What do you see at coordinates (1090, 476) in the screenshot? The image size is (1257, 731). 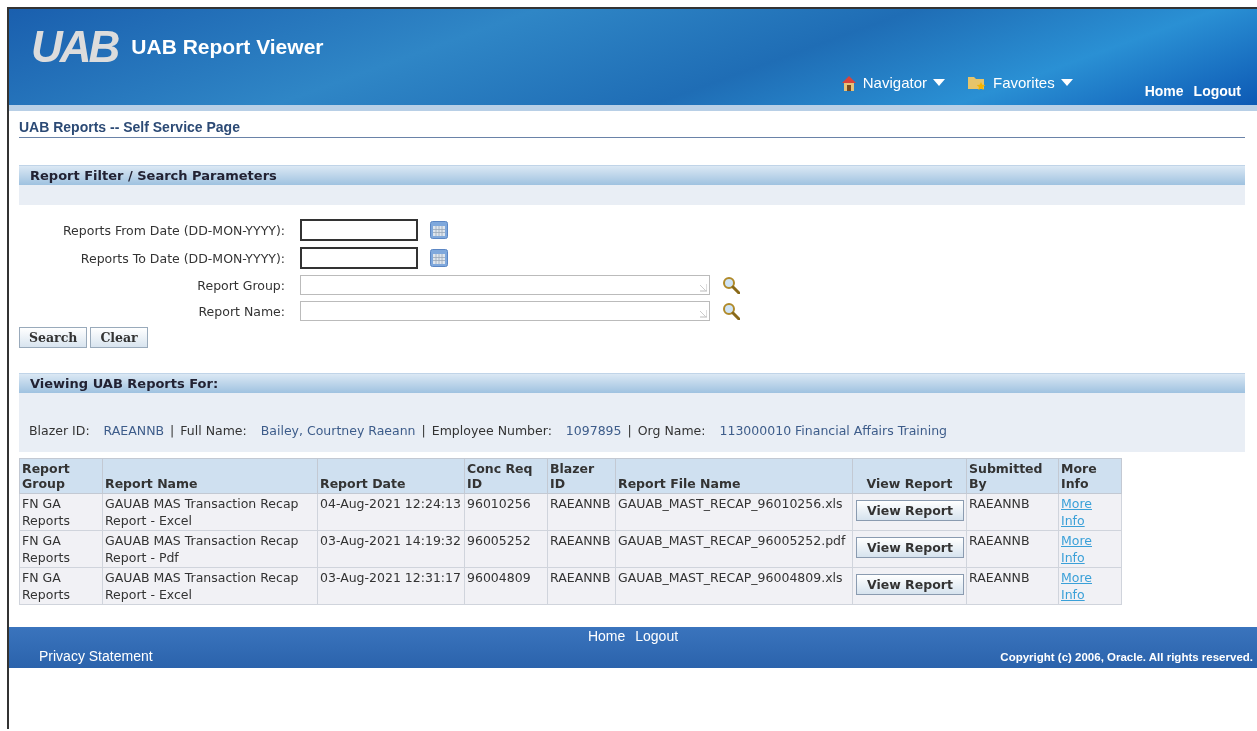 I see `column-header: More Info` at bounding box center [1090, 476].